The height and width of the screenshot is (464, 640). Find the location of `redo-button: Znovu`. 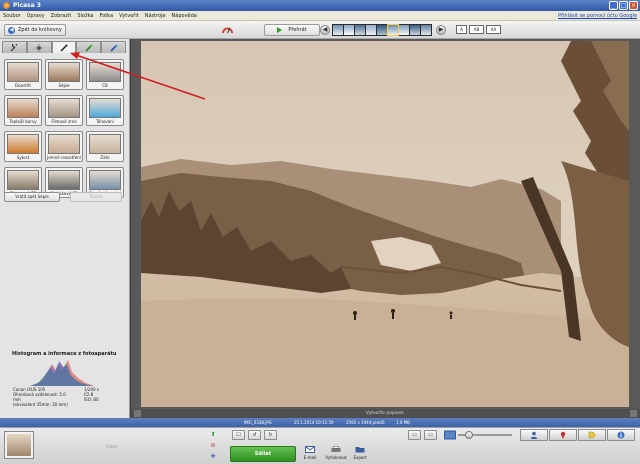

redo-button: Znovu is located at coordinates (96, 197).